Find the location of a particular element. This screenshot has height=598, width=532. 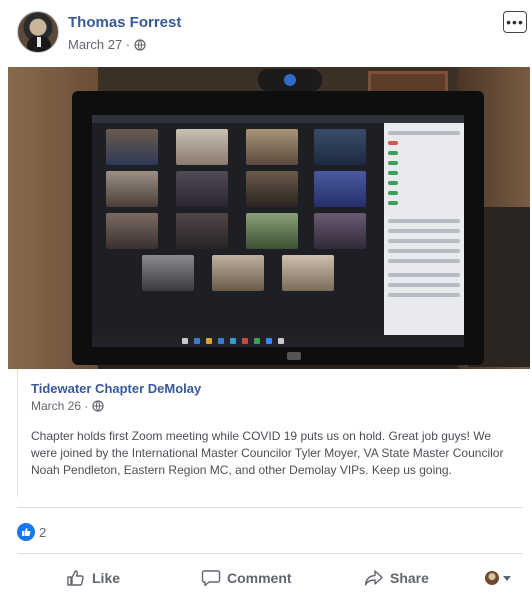

comment-label: Comment is located at coordinates (259, 578).